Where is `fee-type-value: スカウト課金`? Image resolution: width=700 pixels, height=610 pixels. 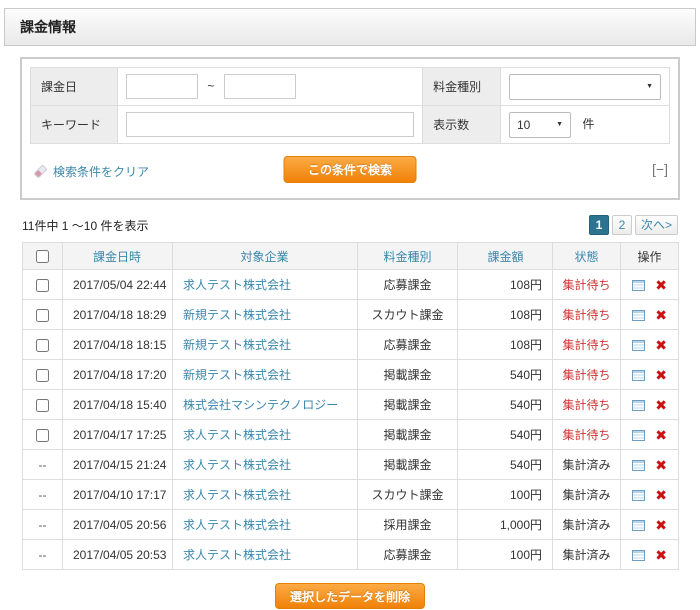 fee-type-value: スカウト課金 is located at coordinates (407, 494).